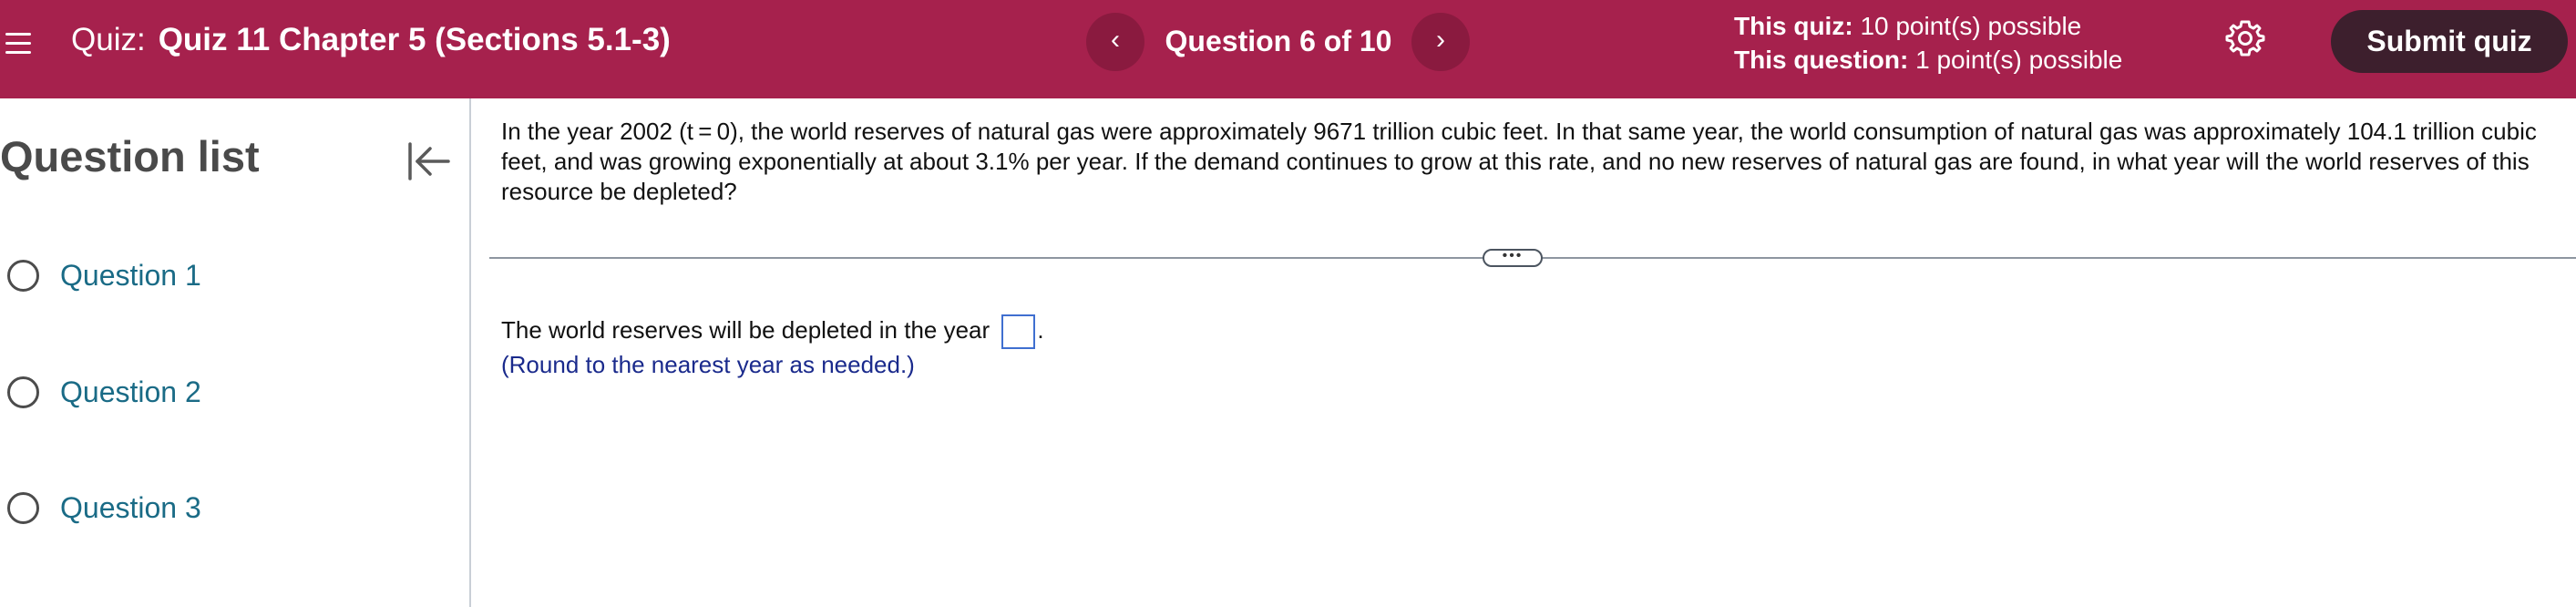 This screenshot has height=607, width=2576. I want to click on quiz-title: Quiz: Quiz 11 Chapter 5 (Sections 5.1-3), so click(371, 40).